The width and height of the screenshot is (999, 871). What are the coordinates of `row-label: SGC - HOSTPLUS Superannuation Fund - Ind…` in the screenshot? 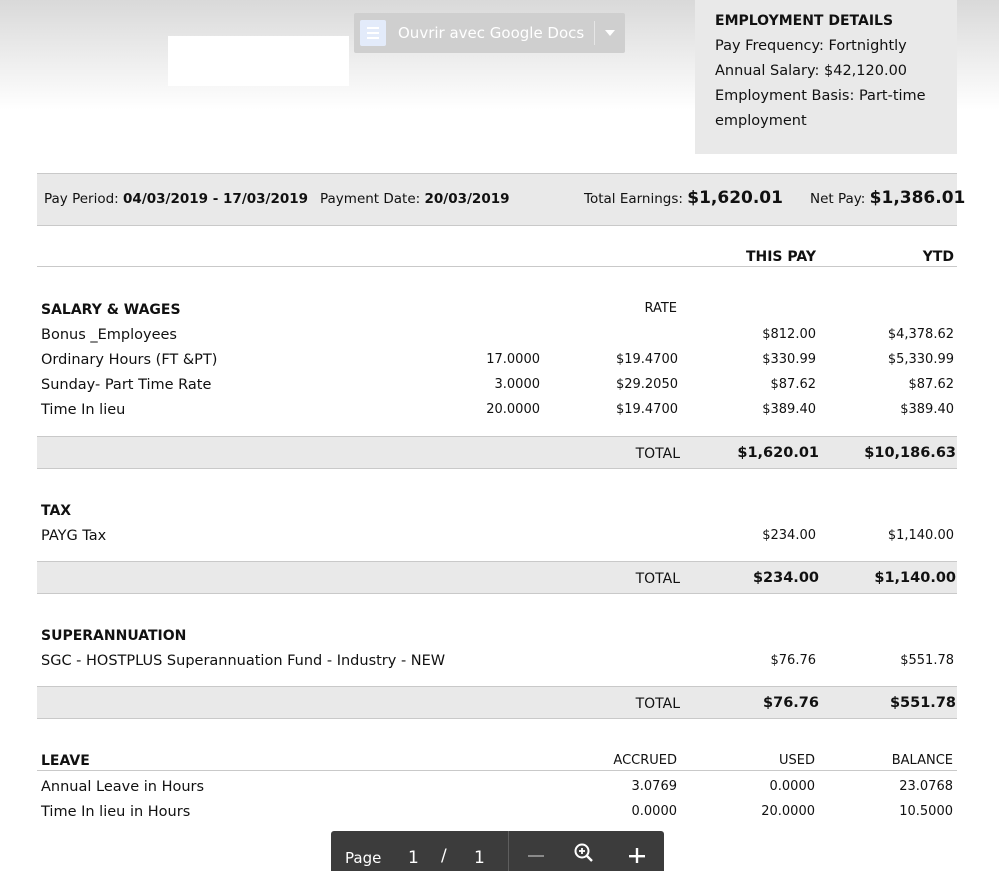 It's located at (243, 661).